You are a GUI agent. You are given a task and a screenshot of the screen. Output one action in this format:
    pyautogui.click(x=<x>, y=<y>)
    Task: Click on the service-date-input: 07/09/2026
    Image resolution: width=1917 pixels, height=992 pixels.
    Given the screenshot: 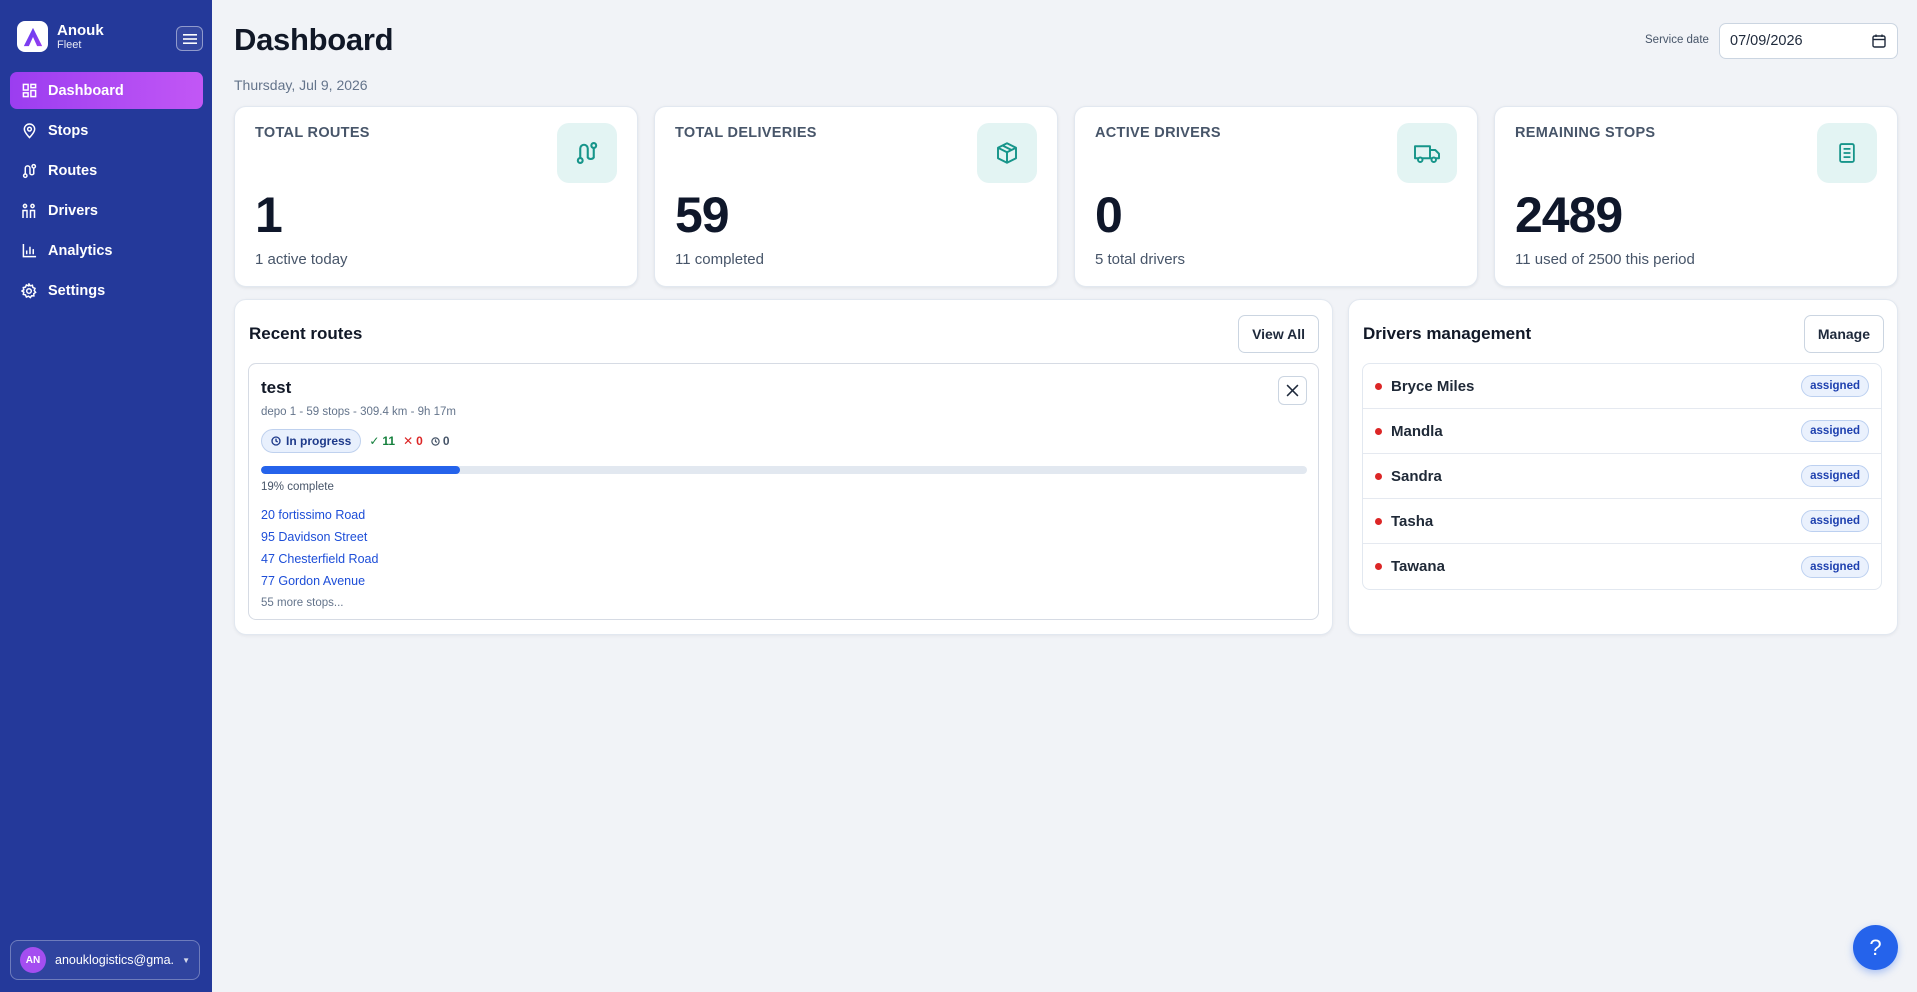 What is the action you would take?
    pyautogui.click(x=1808, y=41)
    